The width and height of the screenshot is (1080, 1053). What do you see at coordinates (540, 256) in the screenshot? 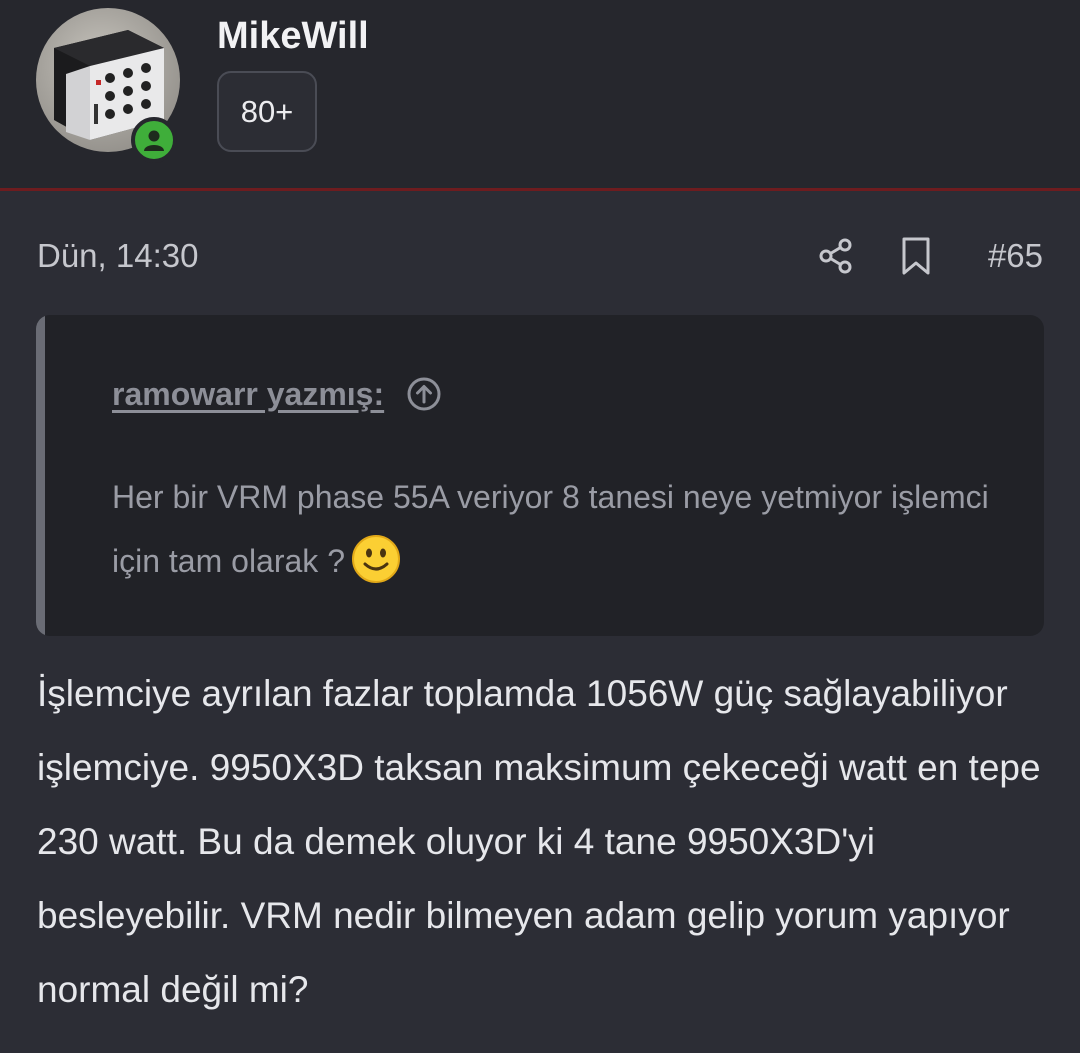
I see `post-meta-row: Dün, 14:30 #65` at bounding box center [540, 256].